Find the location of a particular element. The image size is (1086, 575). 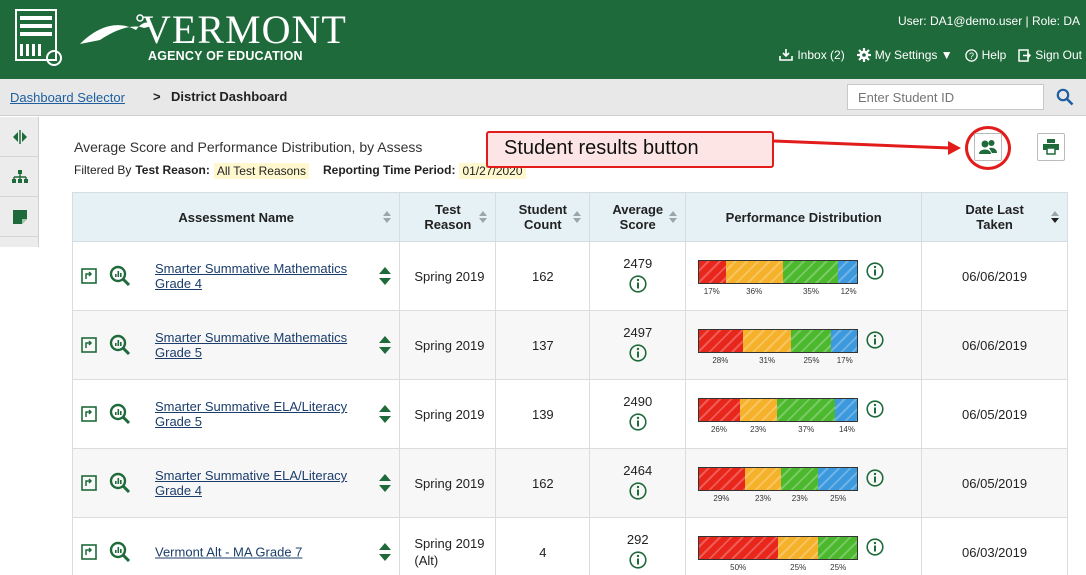

student-count-cell: 4 is located at coordinates (543, 546).